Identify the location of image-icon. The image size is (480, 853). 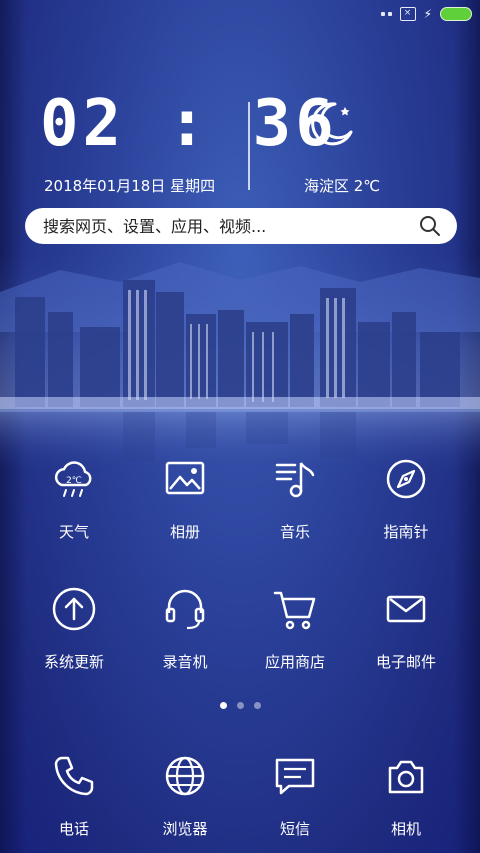
(185, 478).